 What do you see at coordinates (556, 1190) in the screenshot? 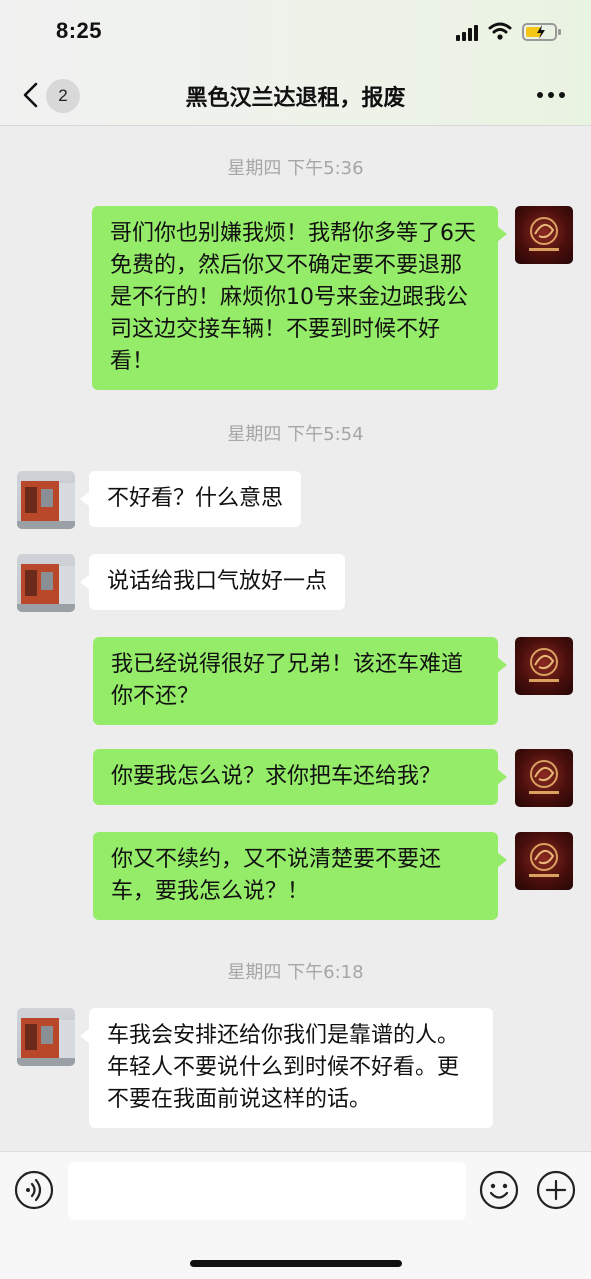
I see `plus-icon` at bounding box center [556, 1190].